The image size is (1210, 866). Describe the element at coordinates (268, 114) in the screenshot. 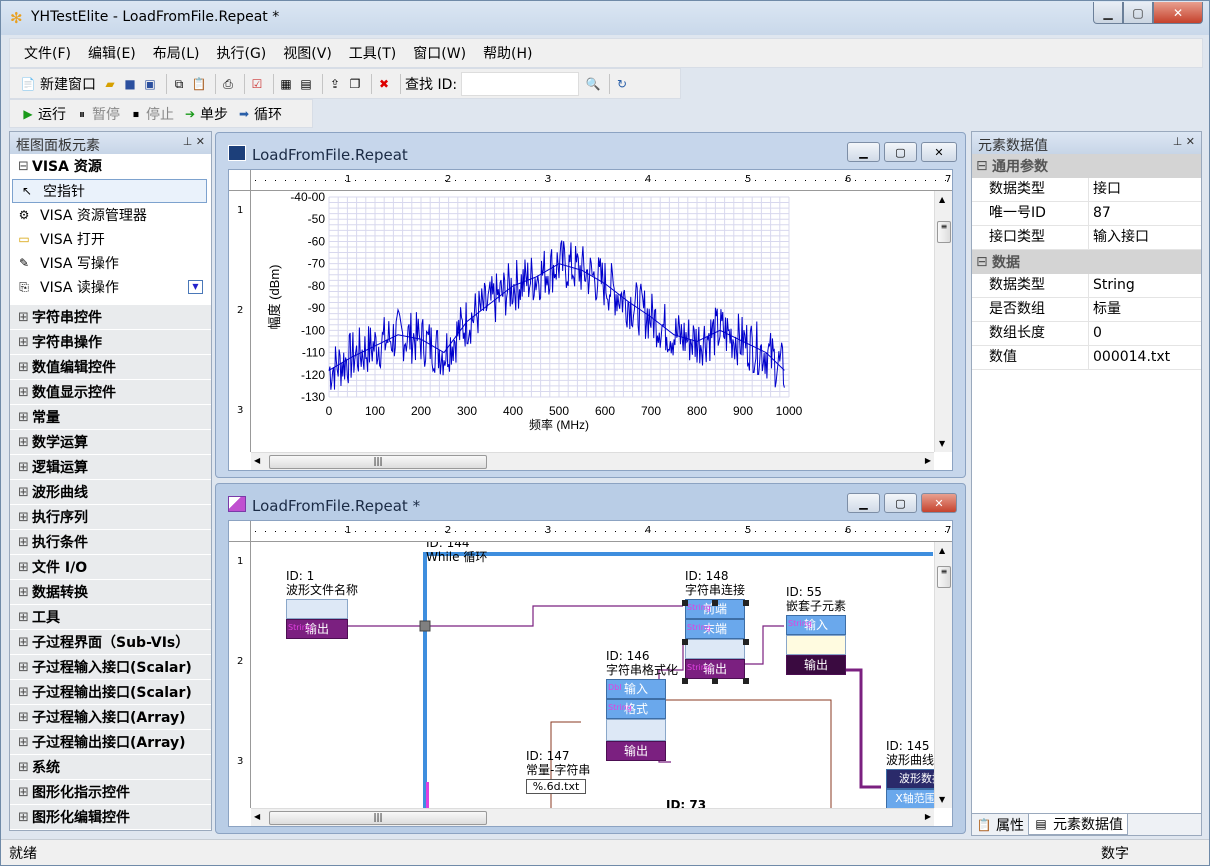

I see `loop-button: 循环` at that location.